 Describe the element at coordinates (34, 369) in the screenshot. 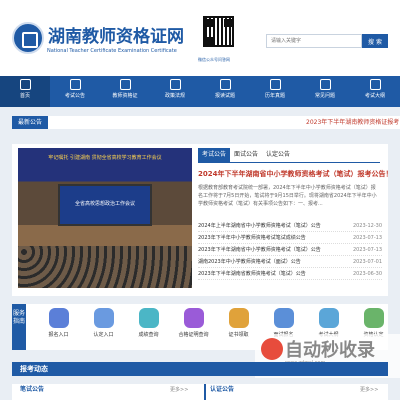

I see `dynamic-title: 报考动态` at that location.